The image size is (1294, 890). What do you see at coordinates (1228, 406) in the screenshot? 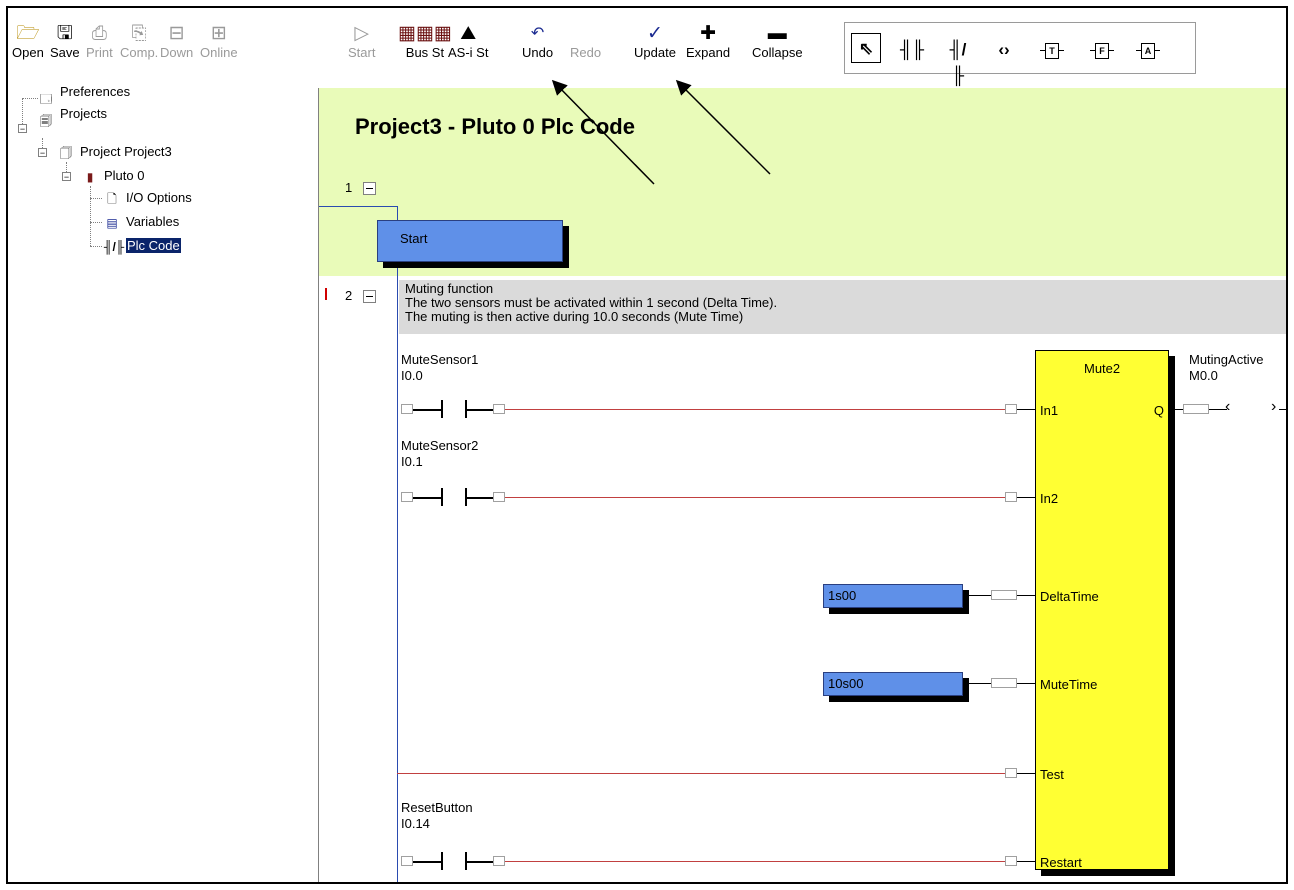
I see `coil-left-bracket: ‹` at bounding box center [1228, 406].